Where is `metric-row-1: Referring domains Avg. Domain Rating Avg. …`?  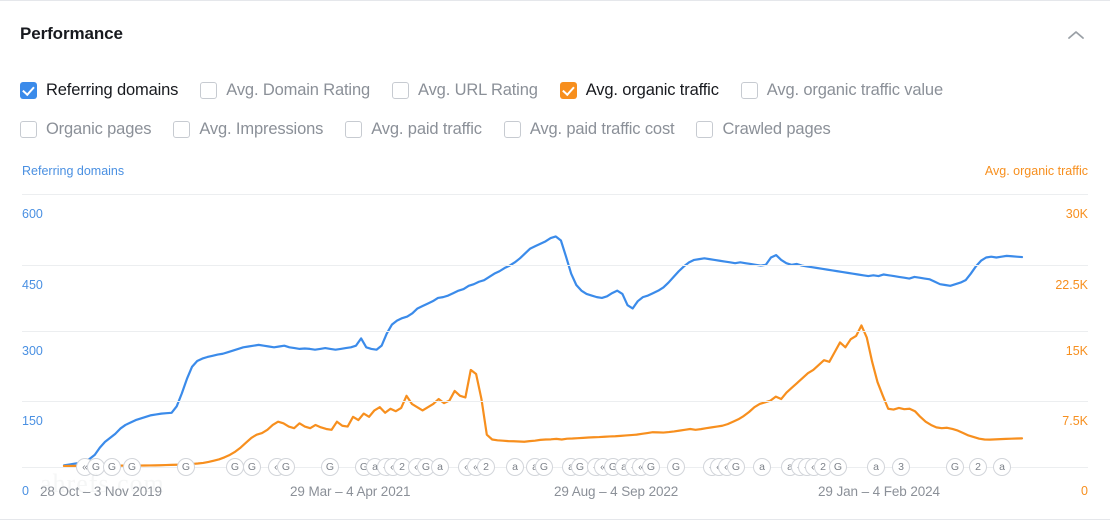
metric-row-1: Referring domains Avg. Domain Rating Avg. … is located at coordinates (557, 90).